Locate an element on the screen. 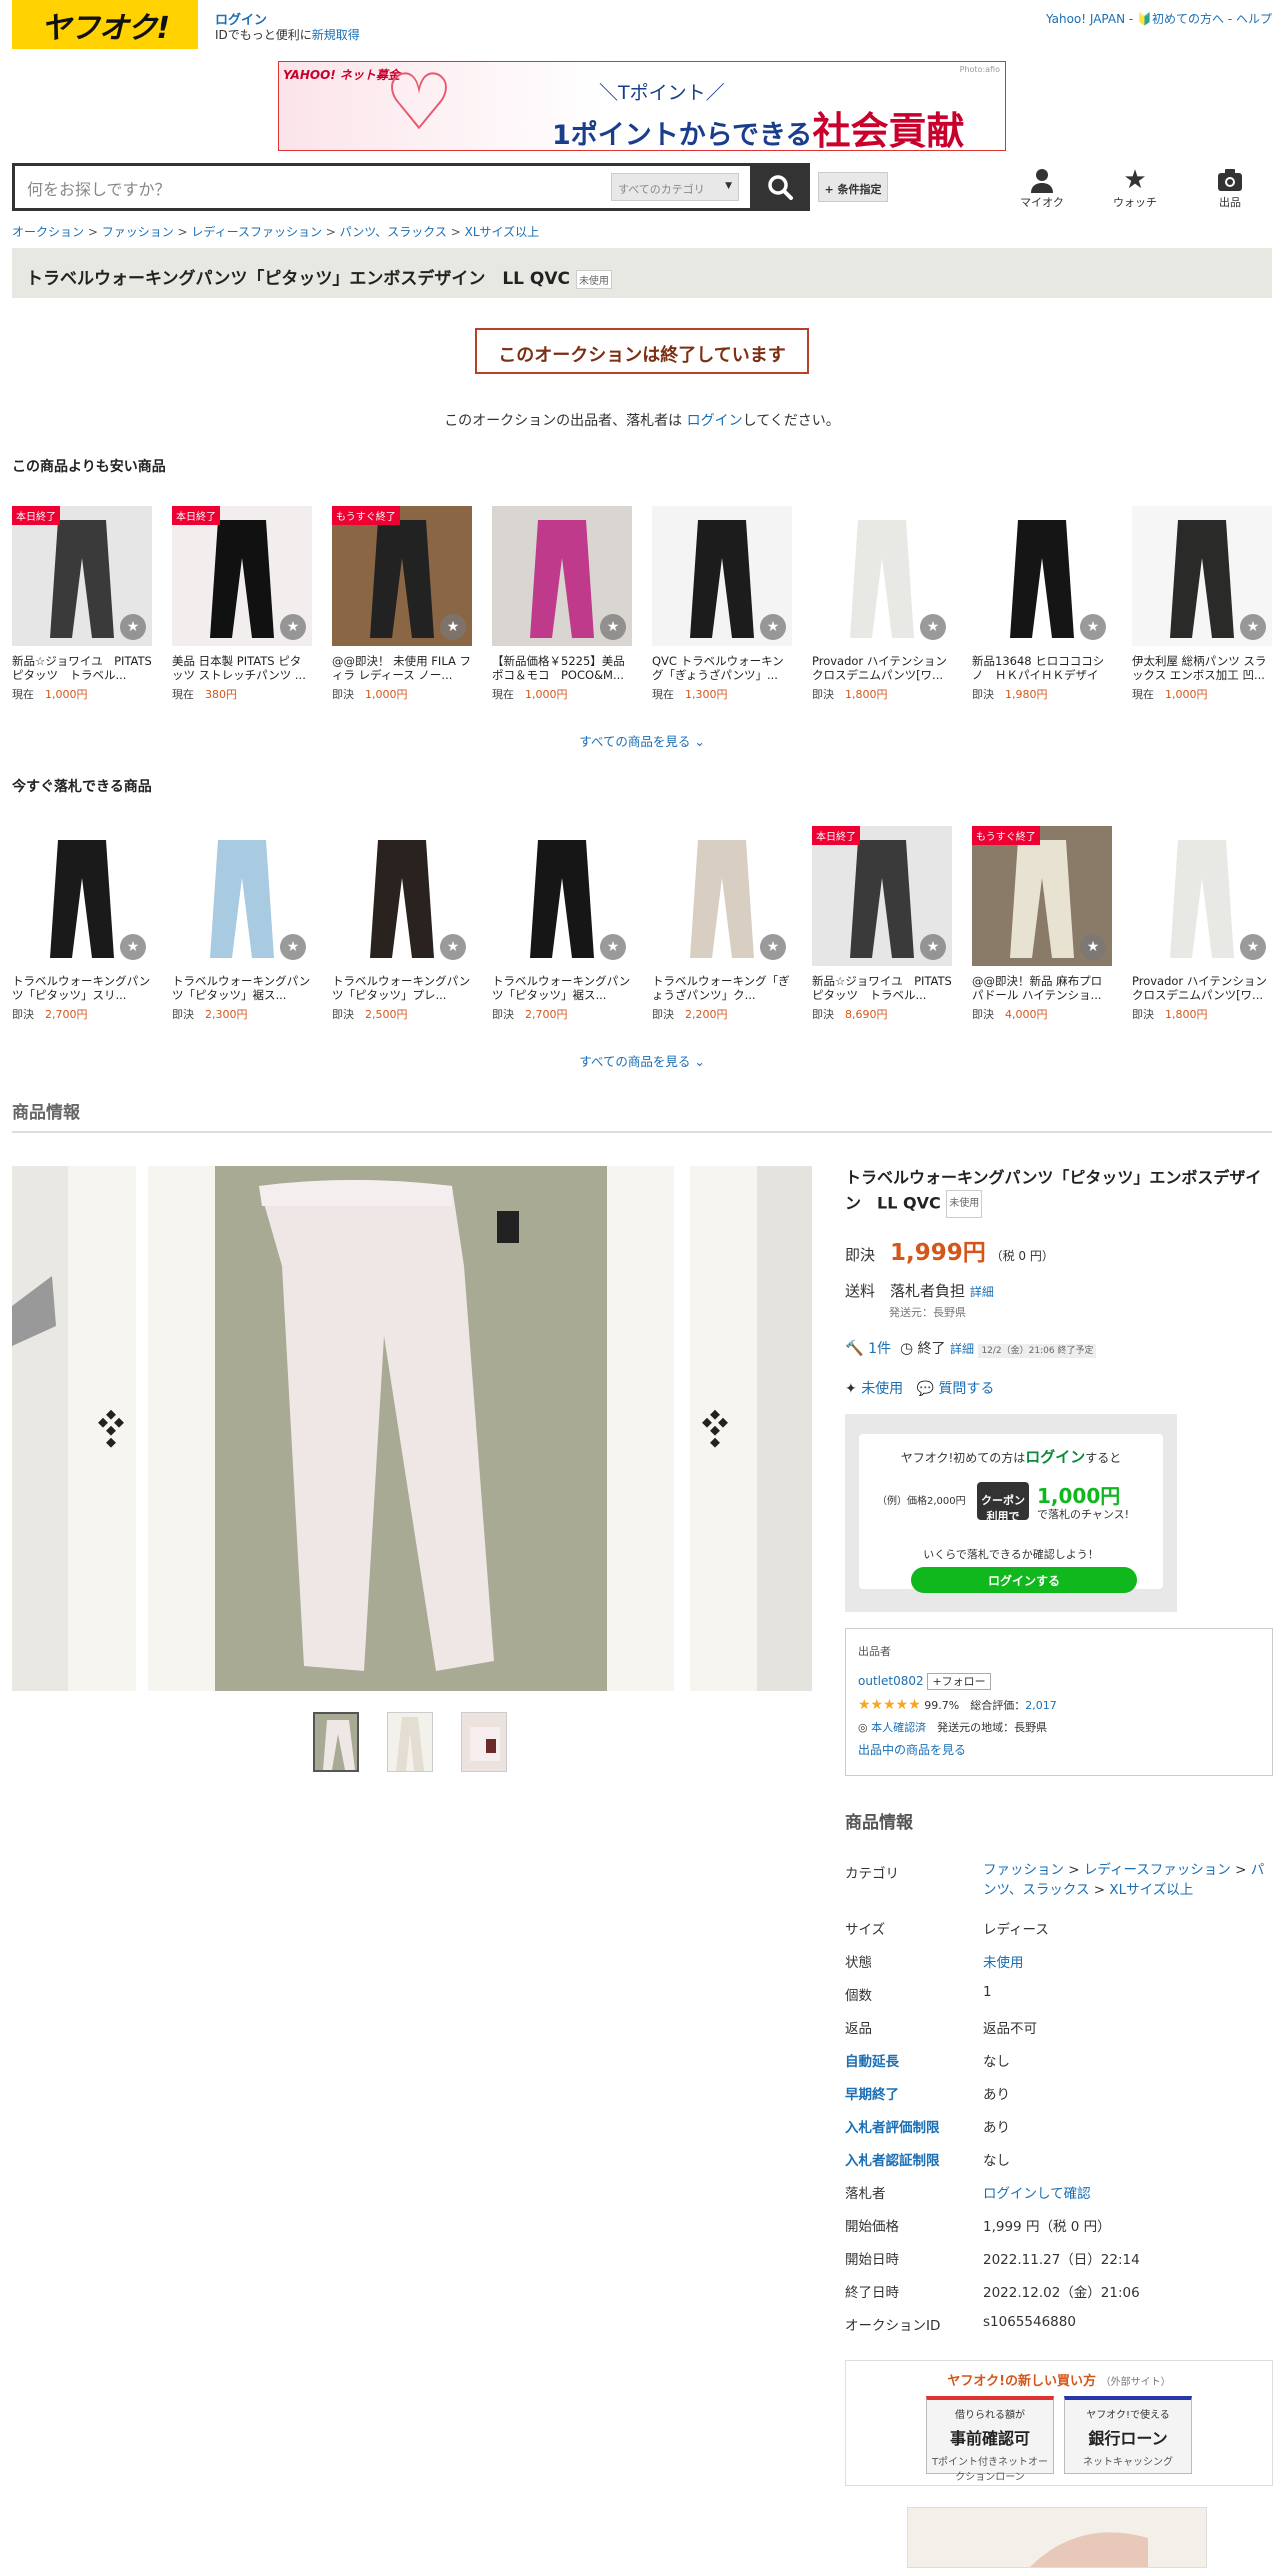 The width and height of the screenshot is (1284, 2568). total-rating-link: 2,017 is located at coordinates (1041, 1705).